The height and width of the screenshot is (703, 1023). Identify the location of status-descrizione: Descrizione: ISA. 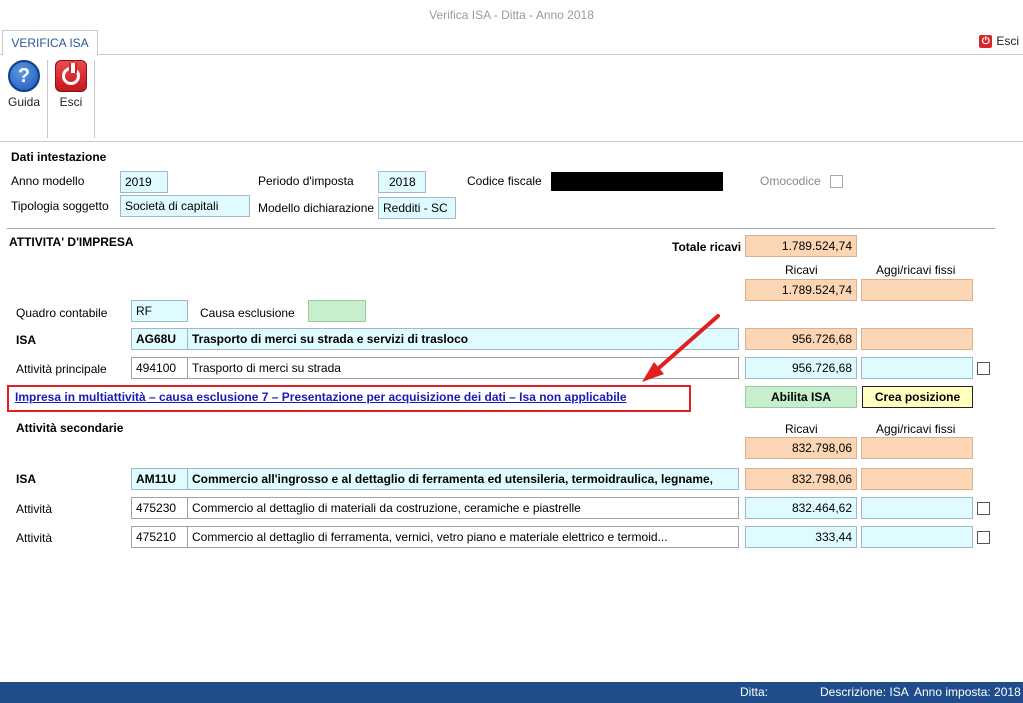
(864, 692).